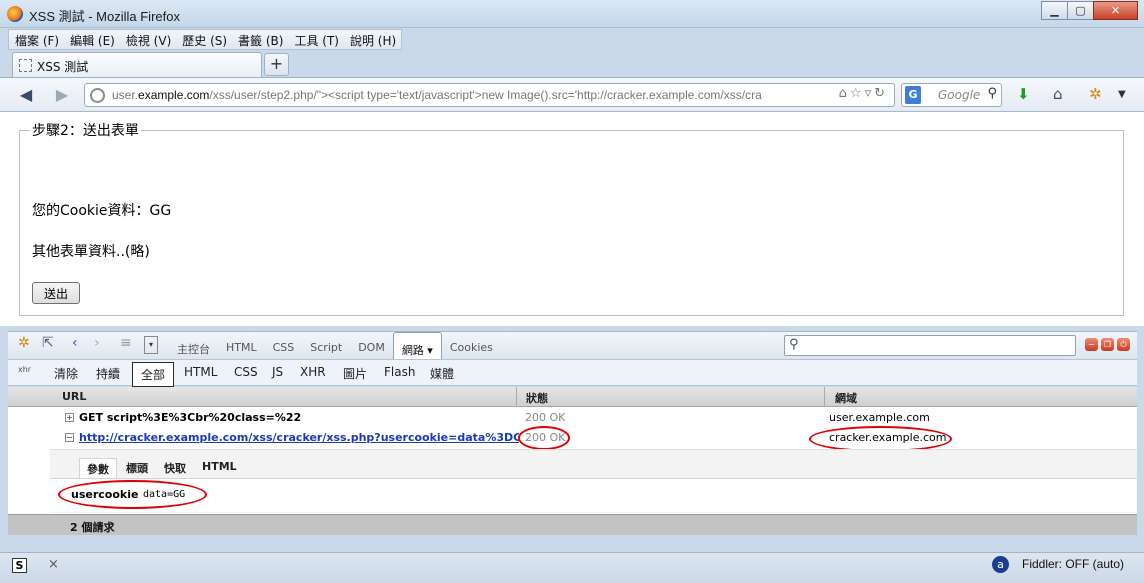 This screenshot has width=1144, height=583. What do you see at coordinates (92, 527) in the screenshot?
I see `request-count: 2 個請求` at bounding box center [92, 527].